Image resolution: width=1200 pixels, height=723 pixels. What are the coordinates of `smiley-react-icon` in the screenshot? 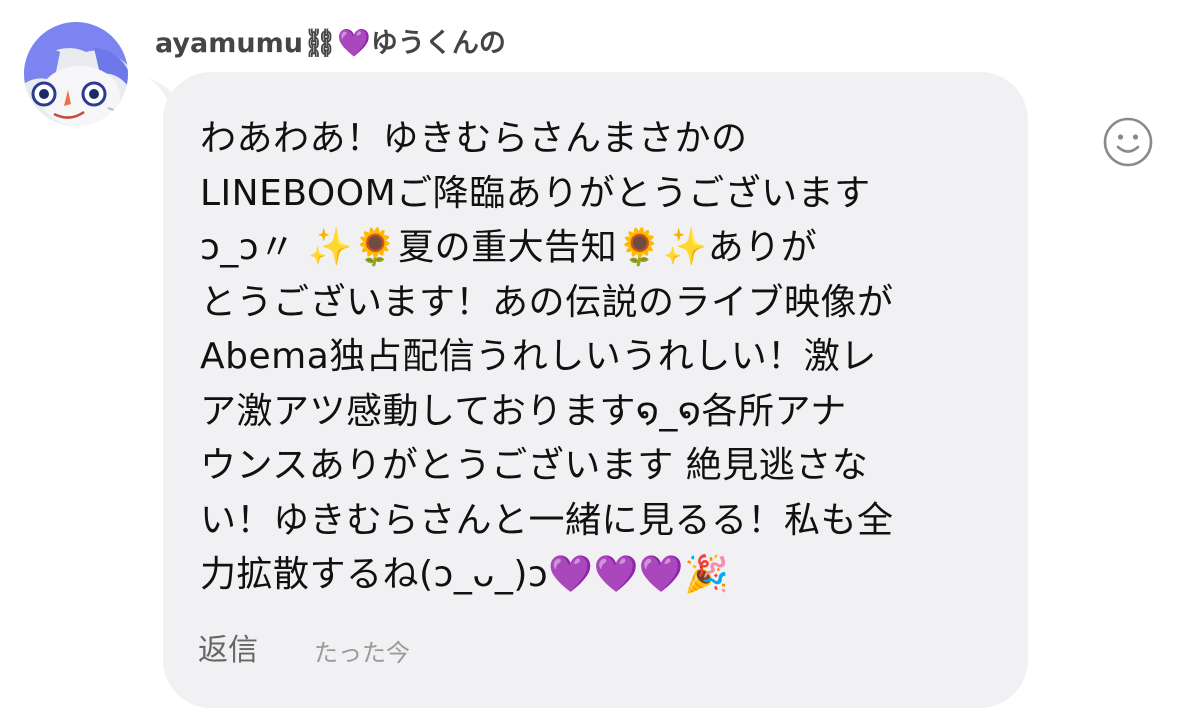 It's located at (1128, 142).